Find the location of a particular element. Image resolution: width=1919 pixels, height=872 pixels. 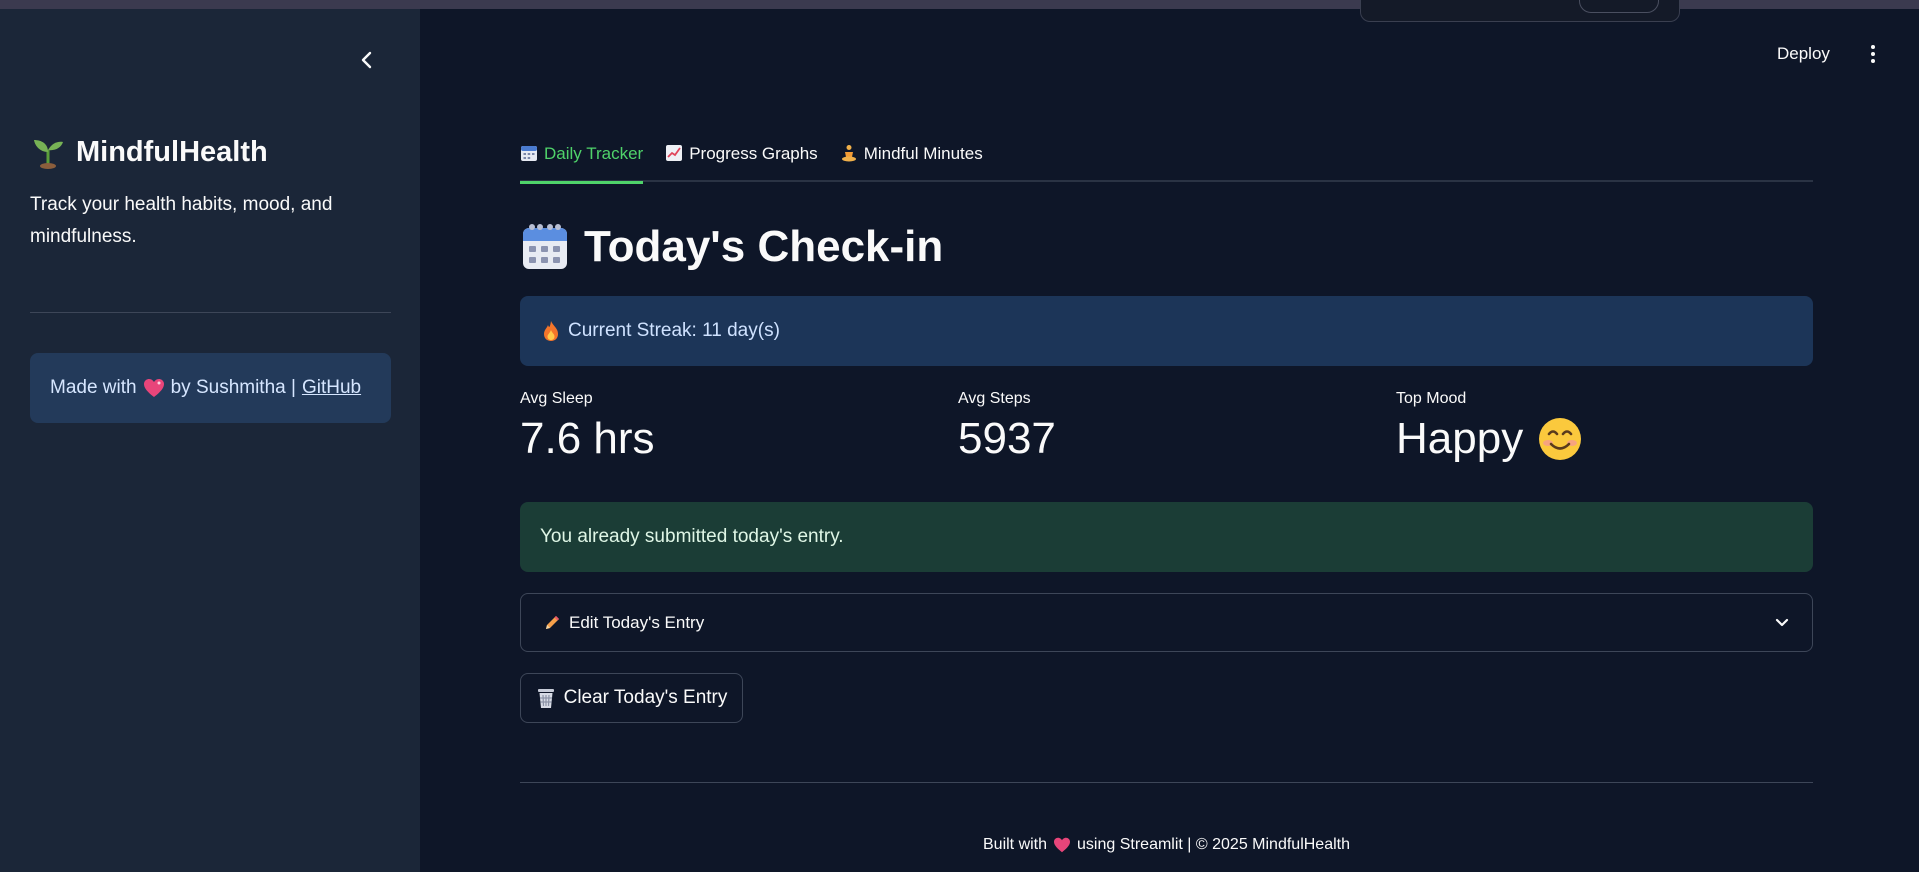

credits-prefix: Made with is located at coordinates (93, 387).